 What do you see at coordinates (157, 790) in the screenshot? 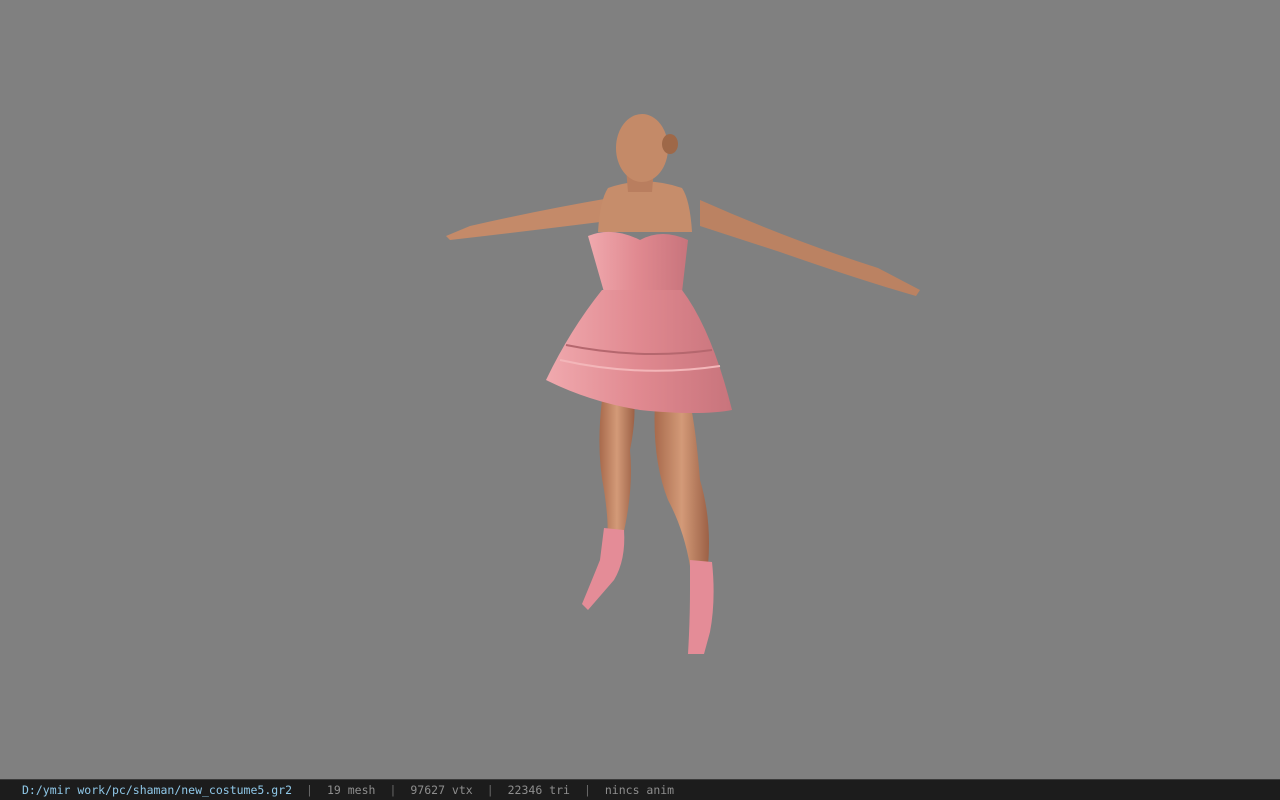
I see `file-path: D:/ymir work/pc/shaman/new_costume5.gr2` at bounding box center [157, 790].